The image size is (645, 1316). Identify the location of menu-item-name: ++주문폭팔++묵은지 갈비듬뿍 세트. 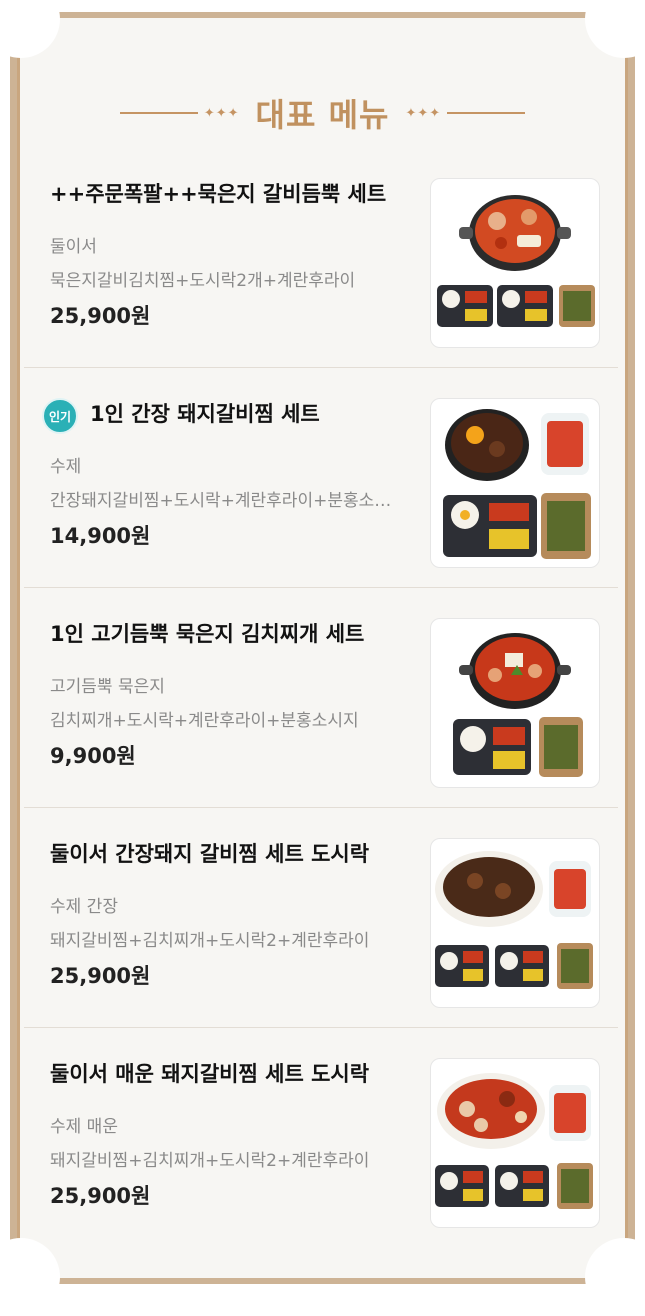
(218, 194).